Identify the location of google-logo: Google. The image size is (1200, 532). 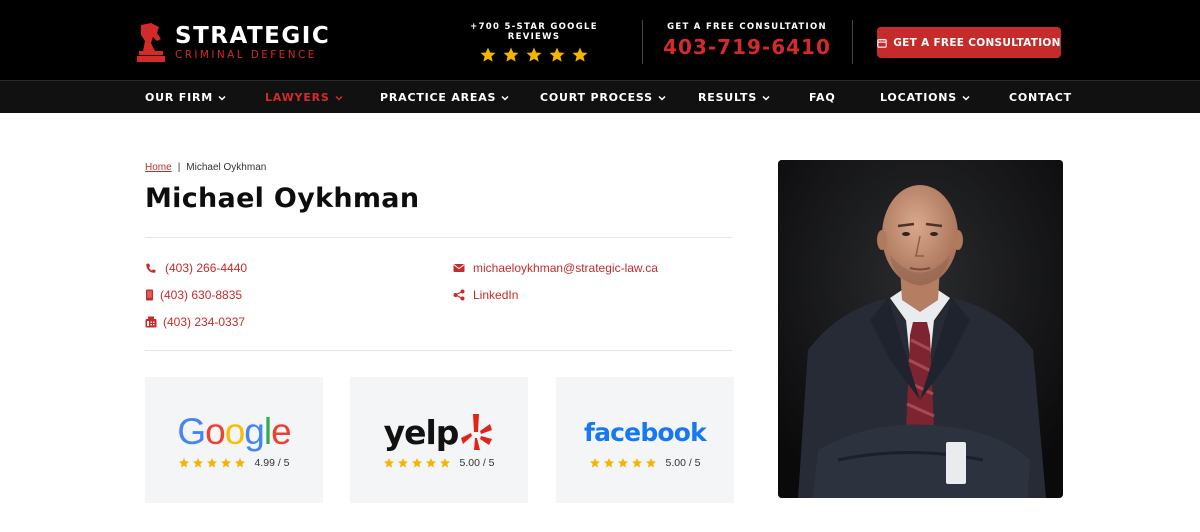
(234, 431).